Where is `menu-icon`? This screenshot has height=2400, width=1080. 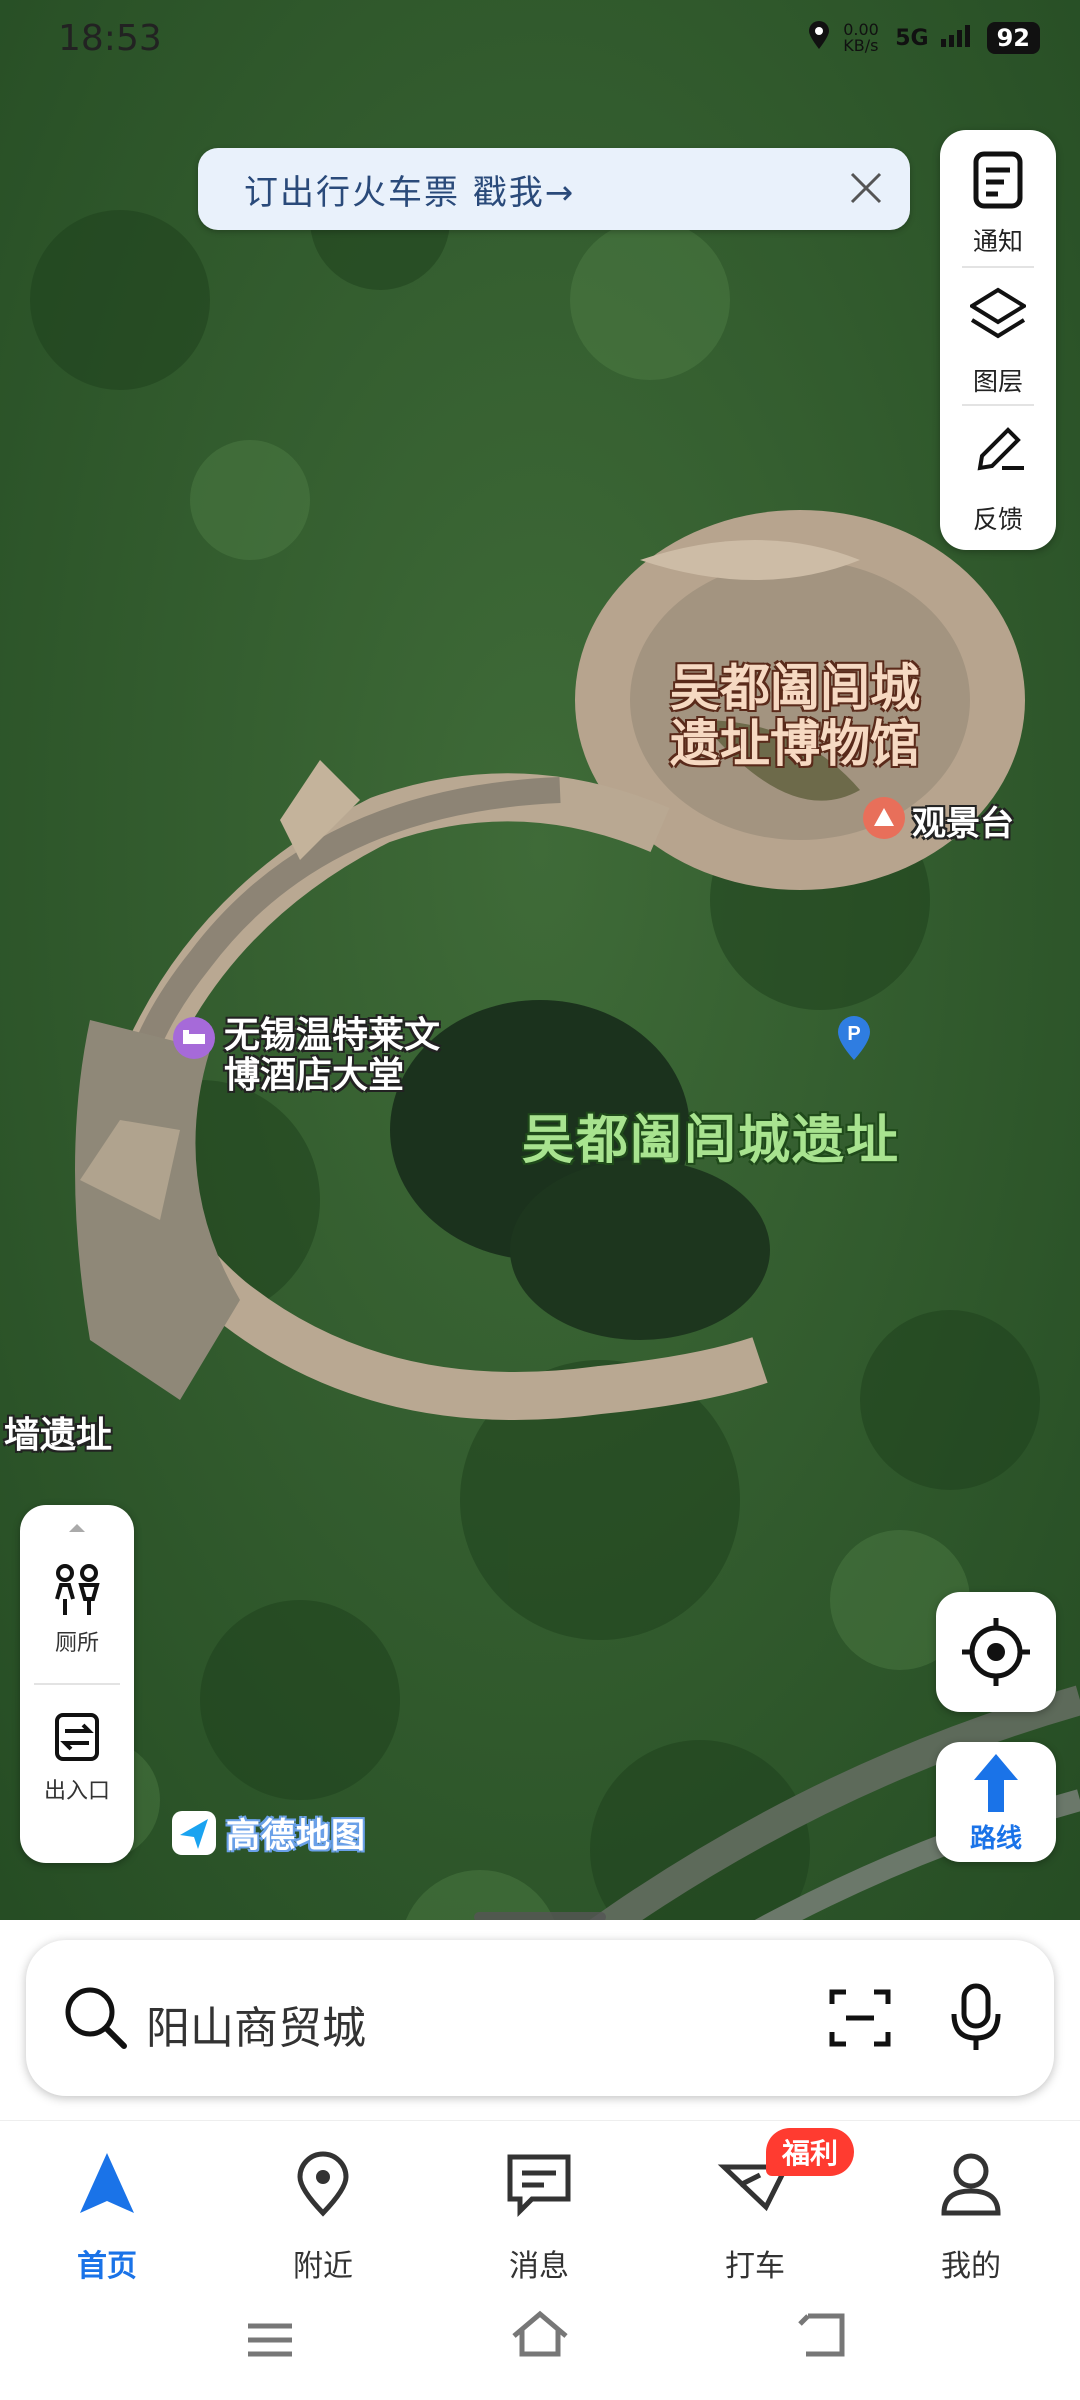 menu-icon is located at coordinates (270, 2340).